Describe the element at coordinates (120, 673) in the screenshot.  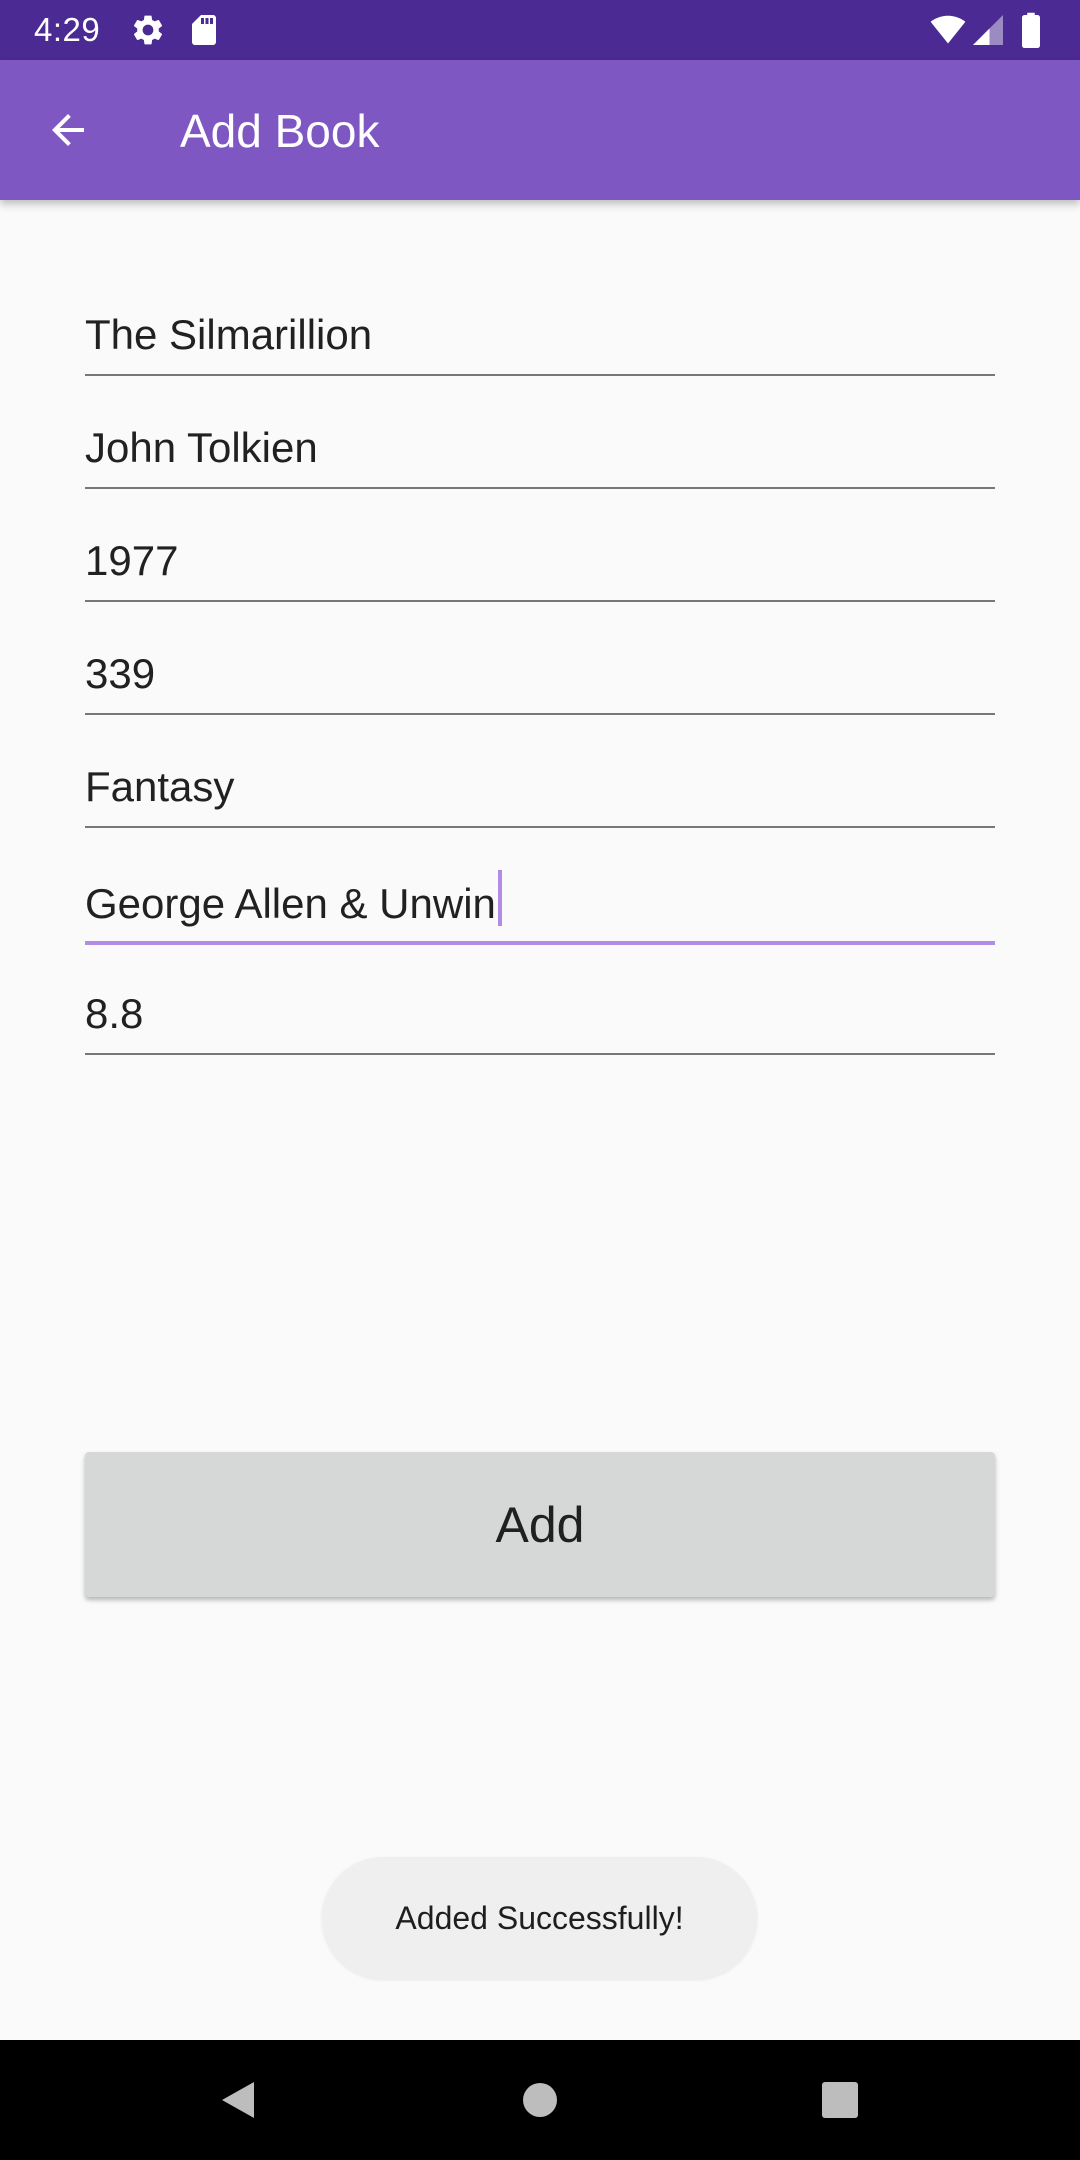
I see `pages-value: 339` at that location.